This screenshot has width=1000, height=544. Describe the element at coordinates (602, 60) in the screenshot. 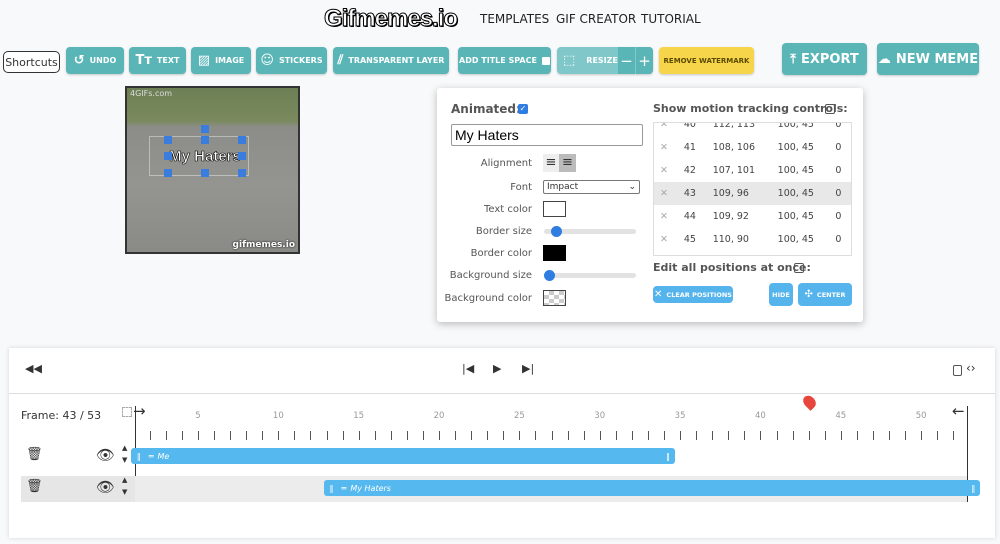

I see `resize-label: RESIZE` at that location.